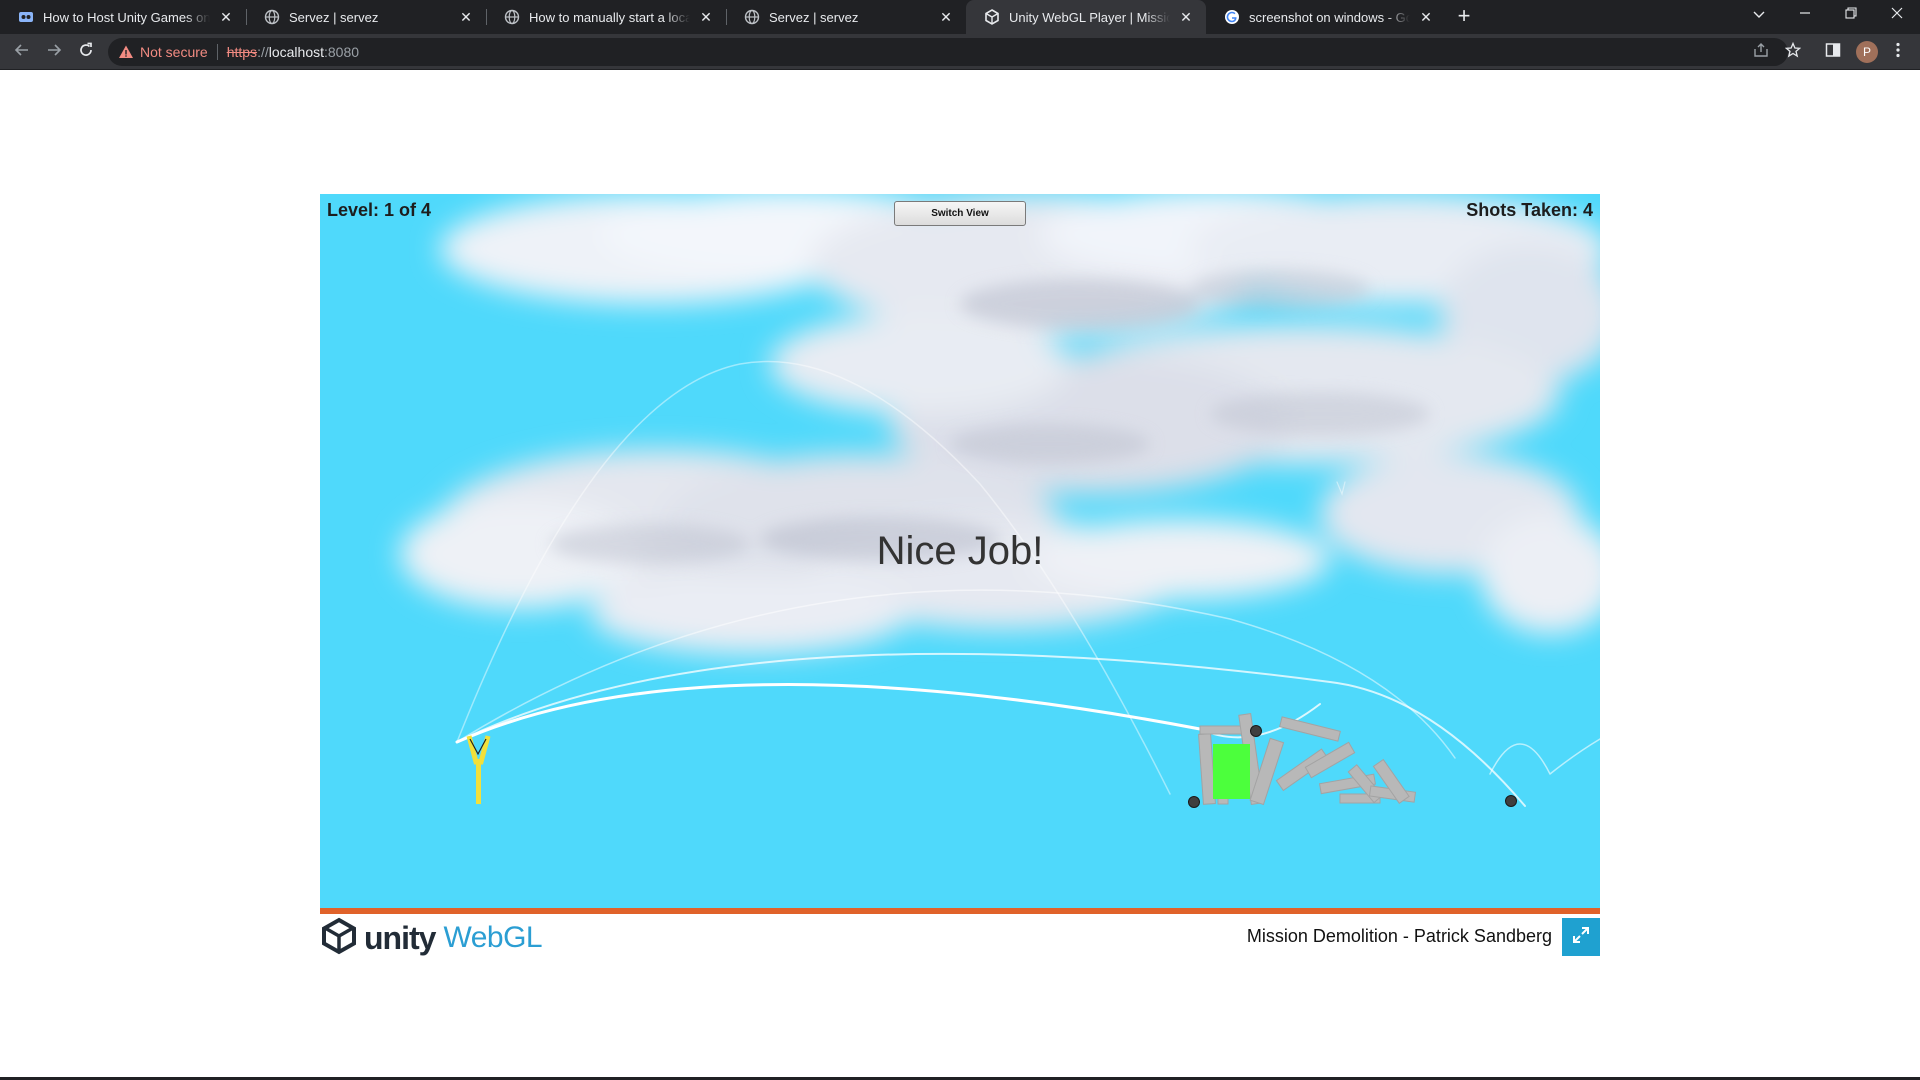 The height and width of the screenshot is (1080, 1920). What do you see at coordinates (339, 938) in the screenshot?
I see `unity-cube-icon` at bounding box center [339, 938].